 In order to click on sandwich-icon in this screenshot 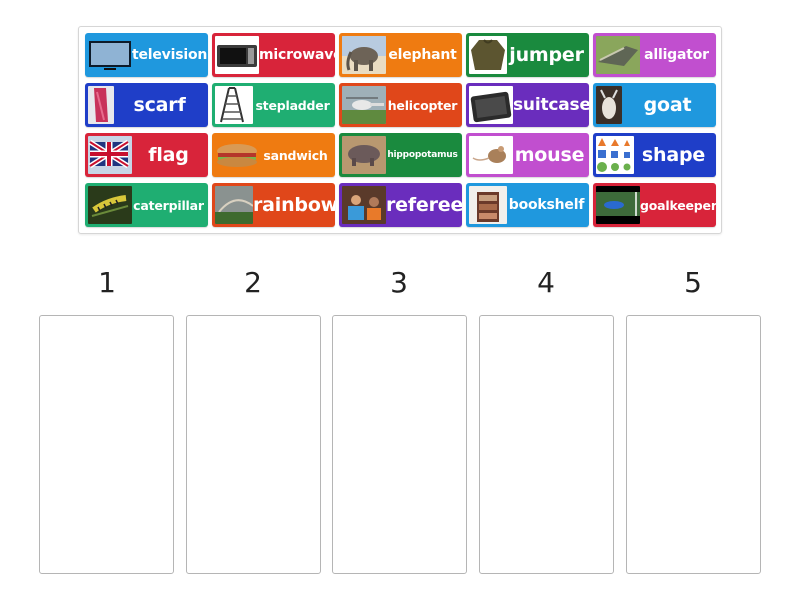, I will do `click(237, 155)`.